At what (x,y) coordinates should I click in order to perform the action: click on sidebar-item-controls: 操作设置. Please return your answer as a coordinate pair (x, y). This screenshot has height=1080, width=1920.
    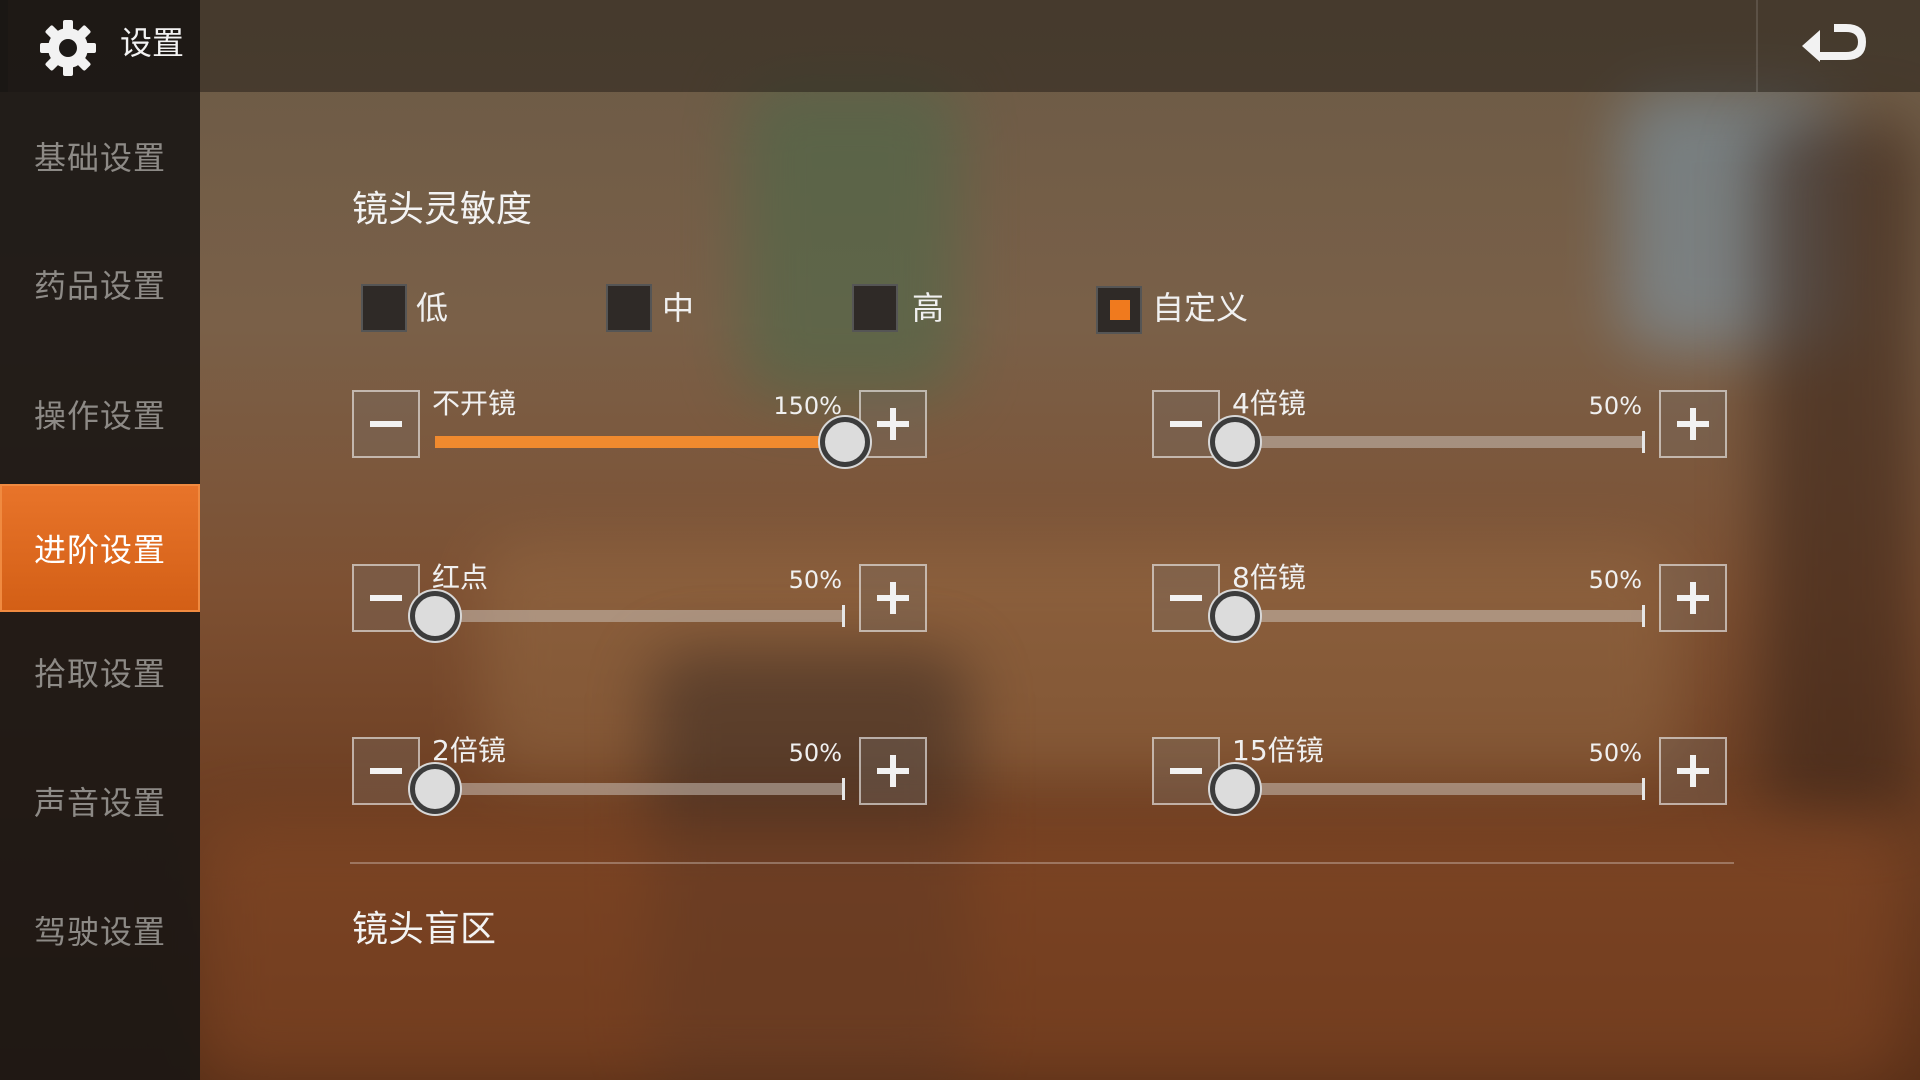
    Looking at the image, I should click on (100, 414).